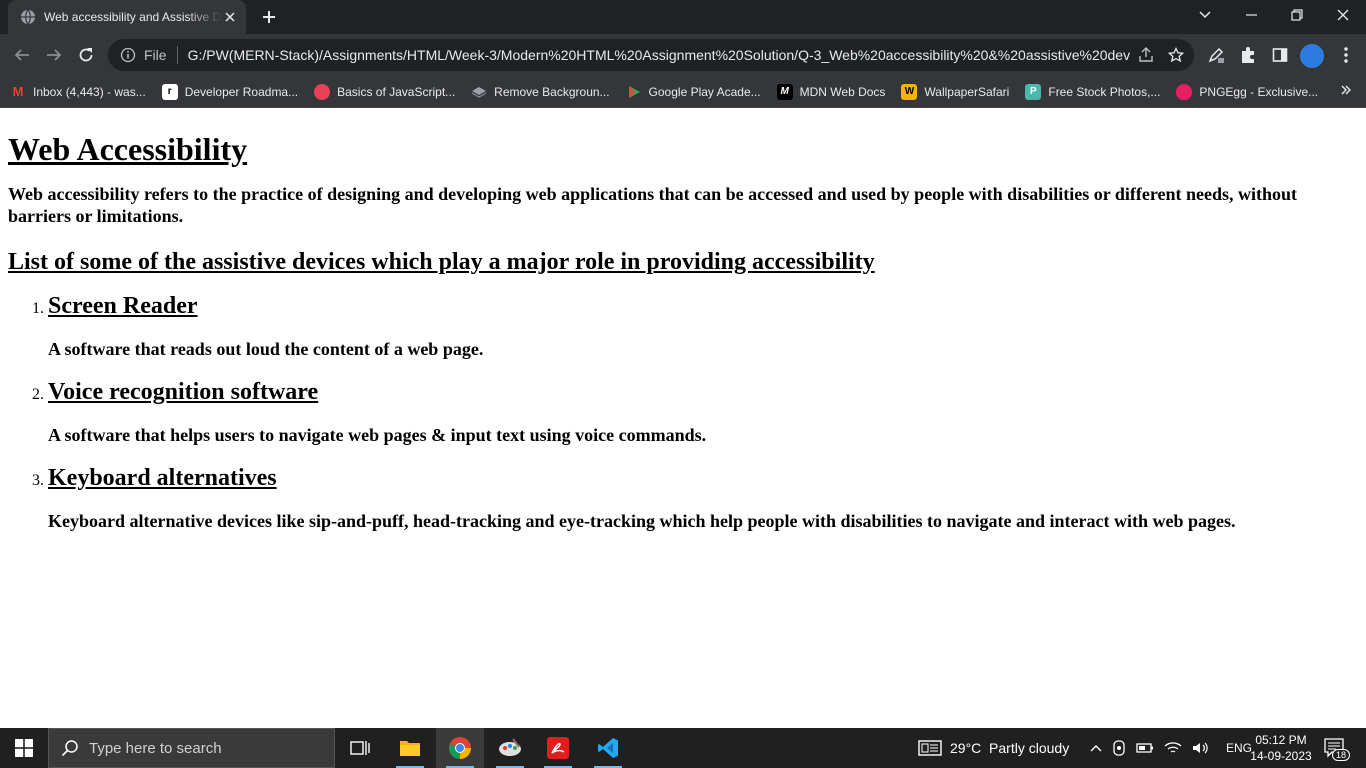 Image resolution: width=1366 pixels, height=768 pixels. I want to click on taskbar-file-explorer, so click(410, 748).